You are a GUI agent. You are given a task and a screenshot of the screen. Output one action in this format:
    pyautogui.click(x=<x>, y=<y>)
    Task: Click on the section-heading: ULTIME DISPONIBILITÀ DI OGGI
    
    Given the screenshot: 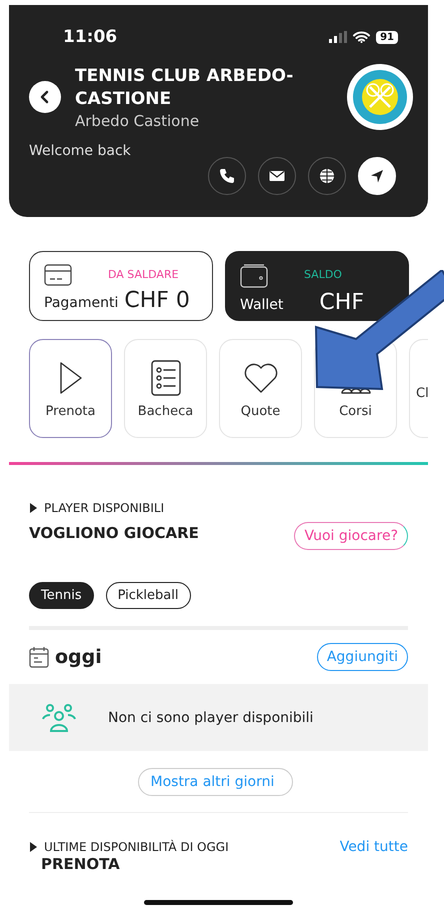 What is the action you would take?
    pyautogui.click(x=136, y=847)
    